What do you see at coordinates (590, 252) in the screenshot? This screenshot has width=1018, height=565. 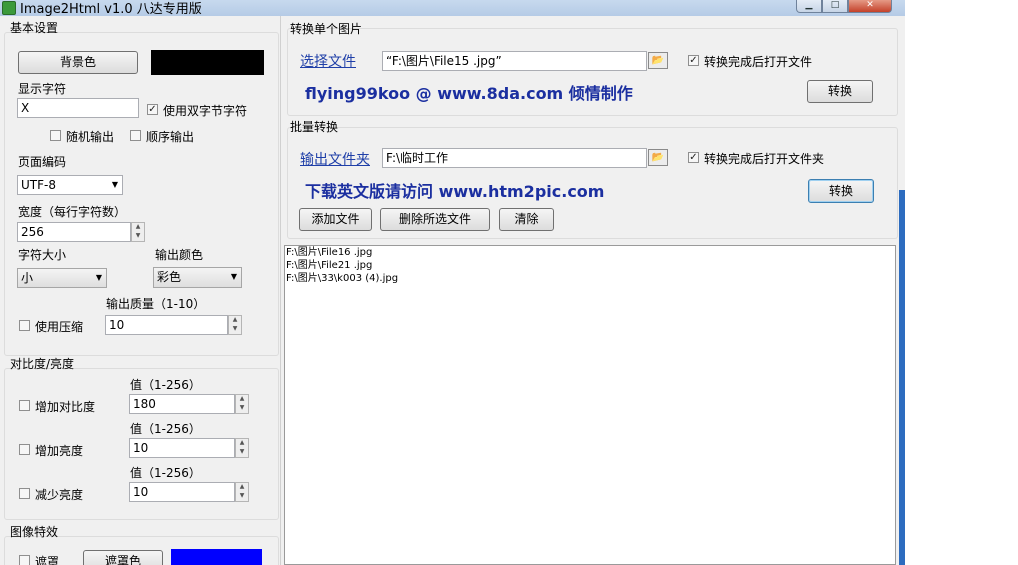 I see `list-item: F:\图片\File16 .jpg` at bounding box center [590, 252].